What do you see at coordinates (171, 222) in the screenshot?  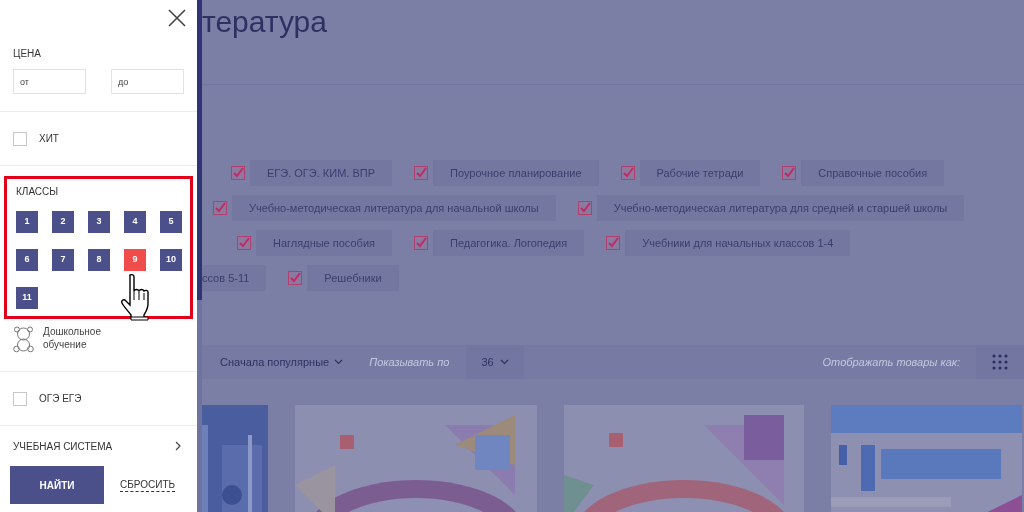 I see `grade-button: 5` at bounding box center [171, 222].